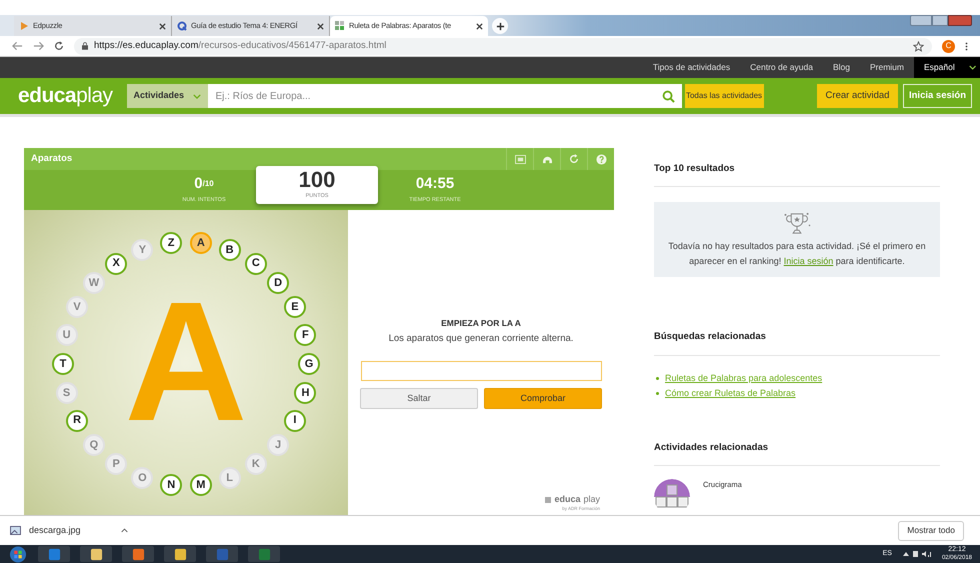  I want to click on trophy-icon, so click(797, 223).